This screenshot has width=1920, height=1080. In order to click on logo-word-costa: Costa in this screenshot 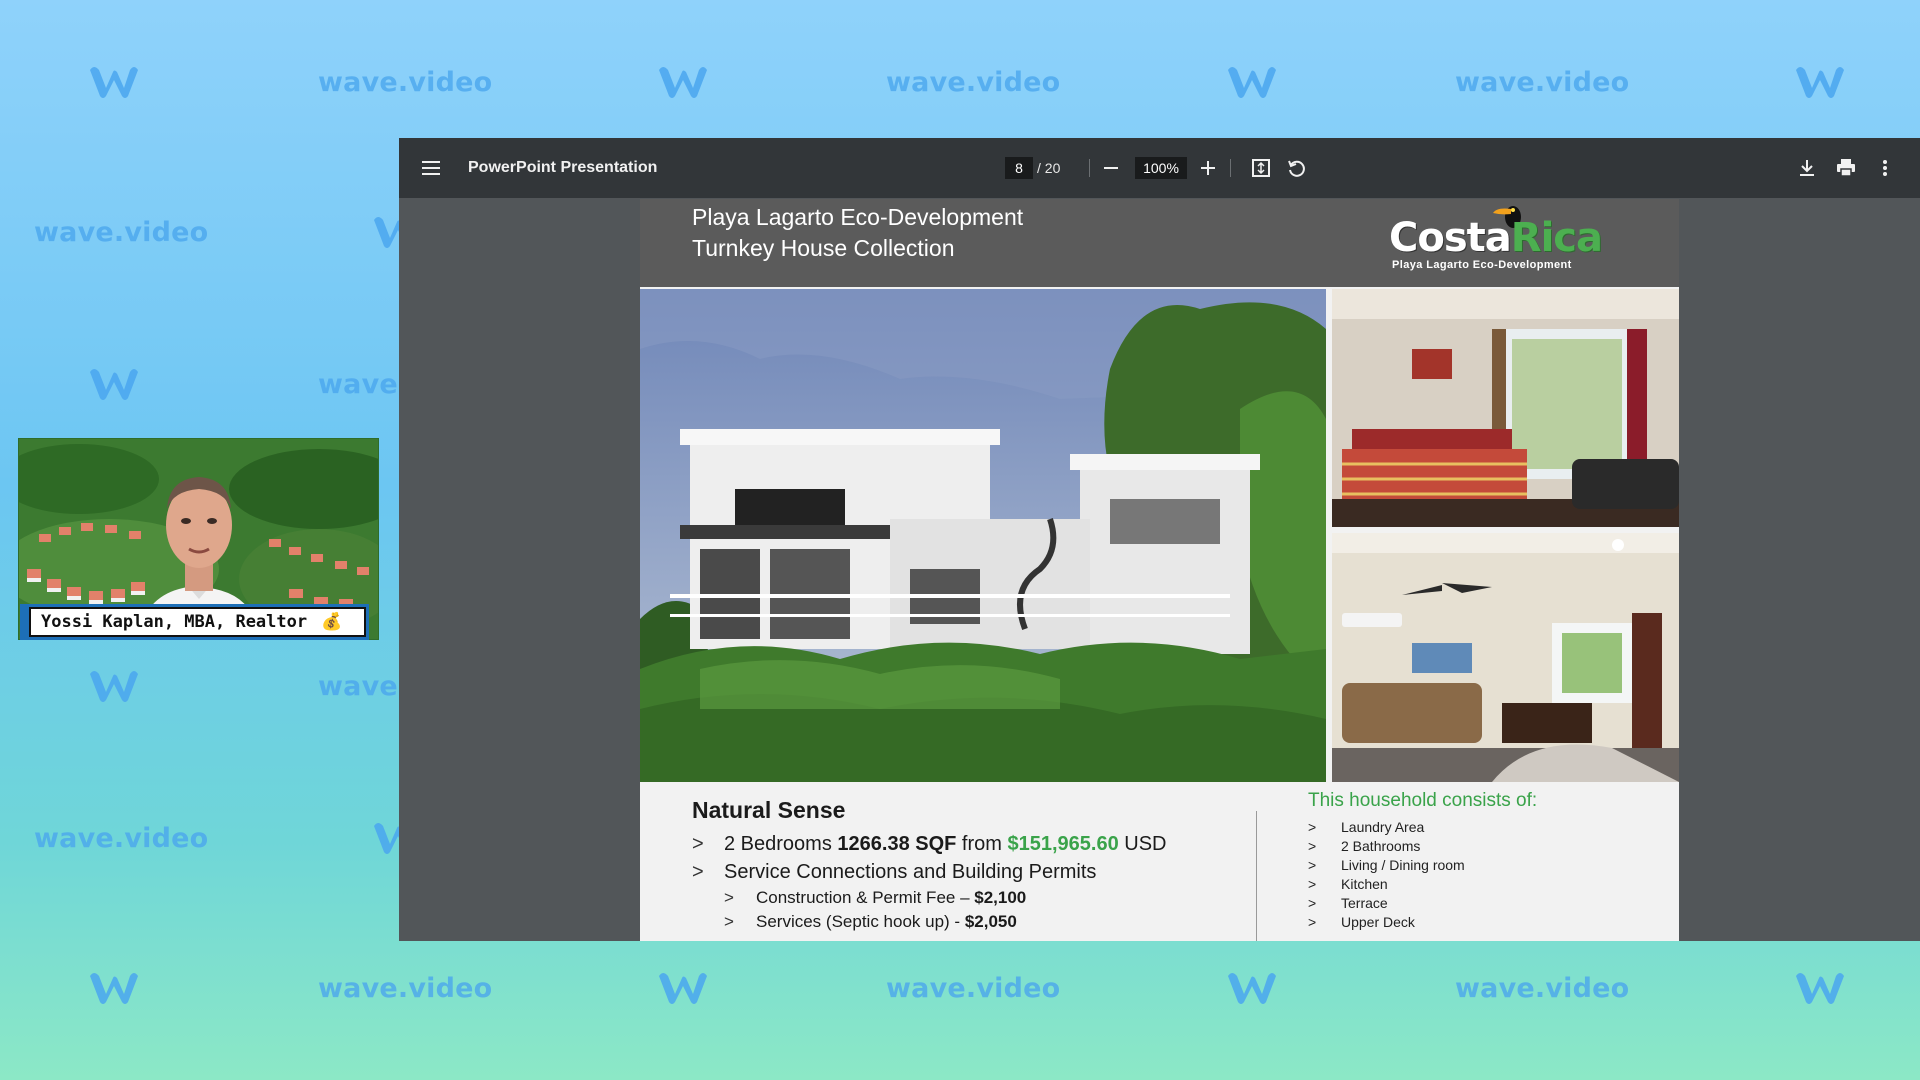, I will do `click(1450, 238)`.